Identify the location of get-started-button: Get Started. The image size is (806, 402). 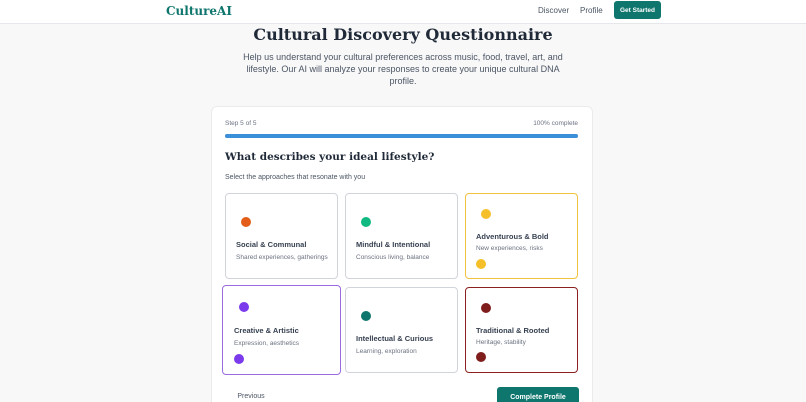
(637, 10).